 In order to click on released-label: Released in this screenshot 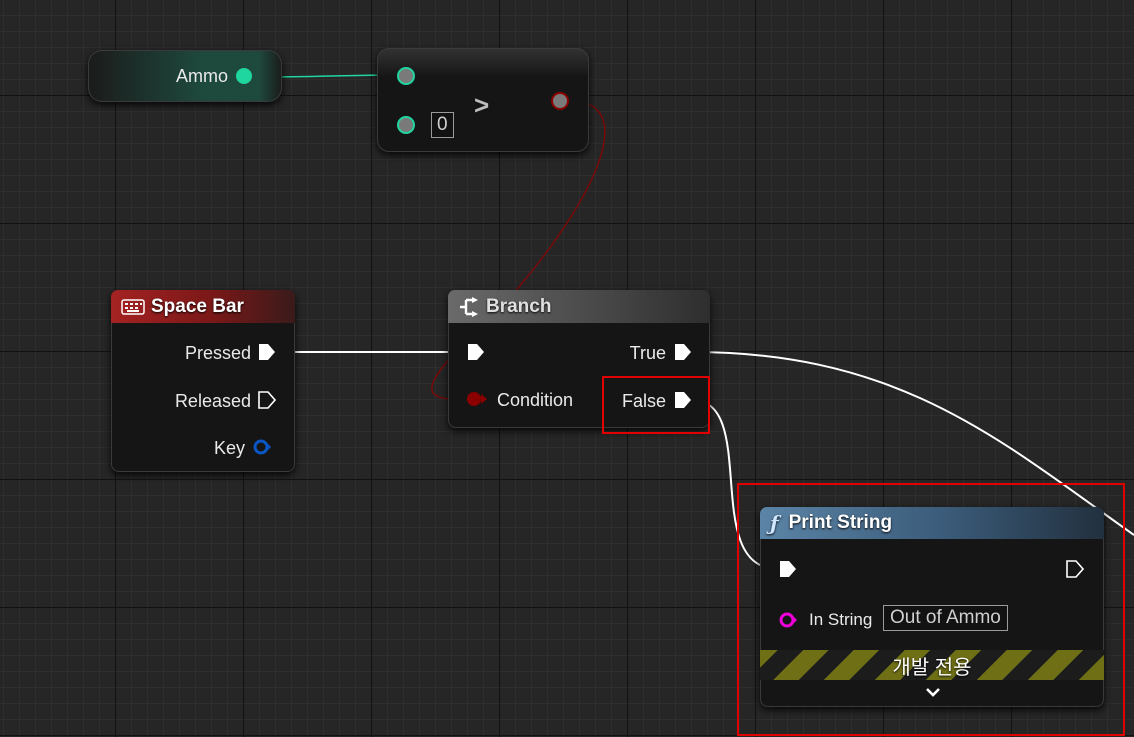, I will do `click(212, 401)`.